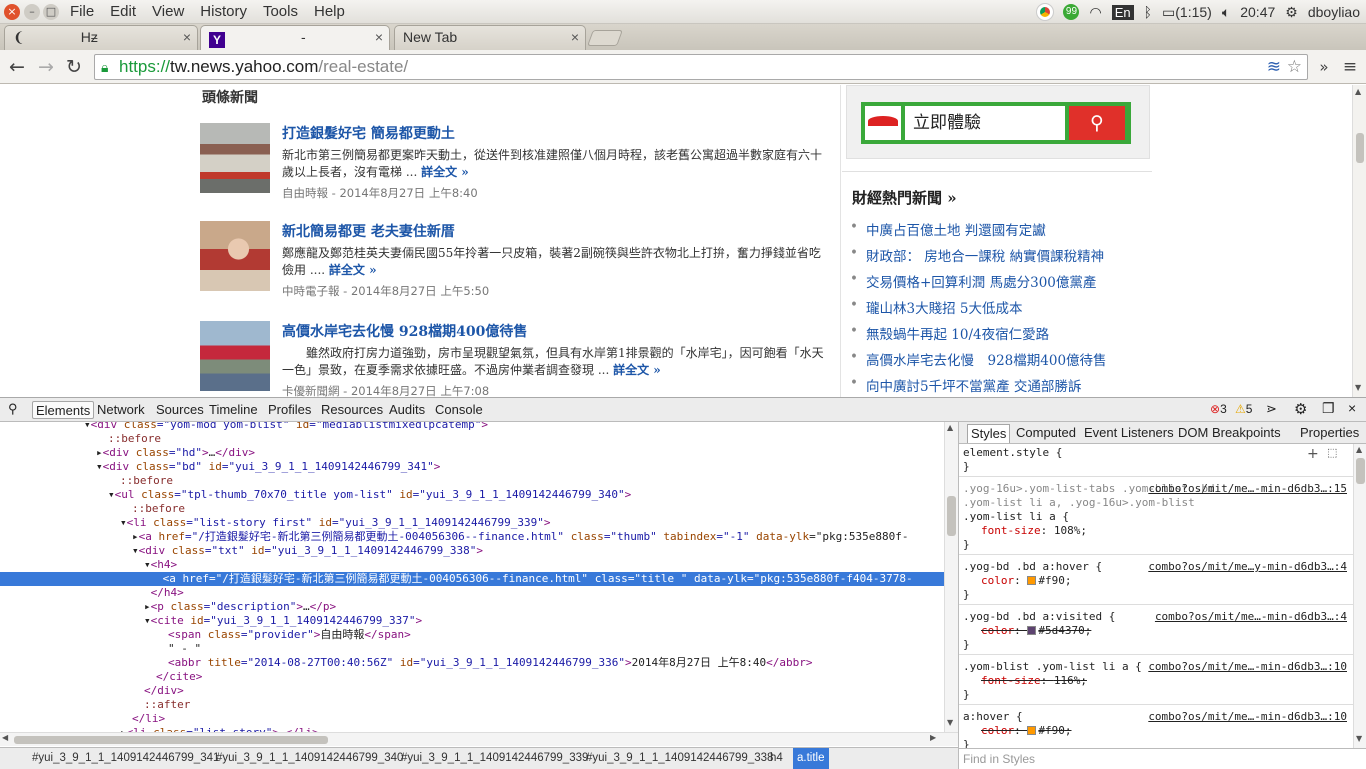  What do you see at coordinates (74, 67) in the screenshot?
I see `reload-button: ↻` at bounding box center [74, 67].